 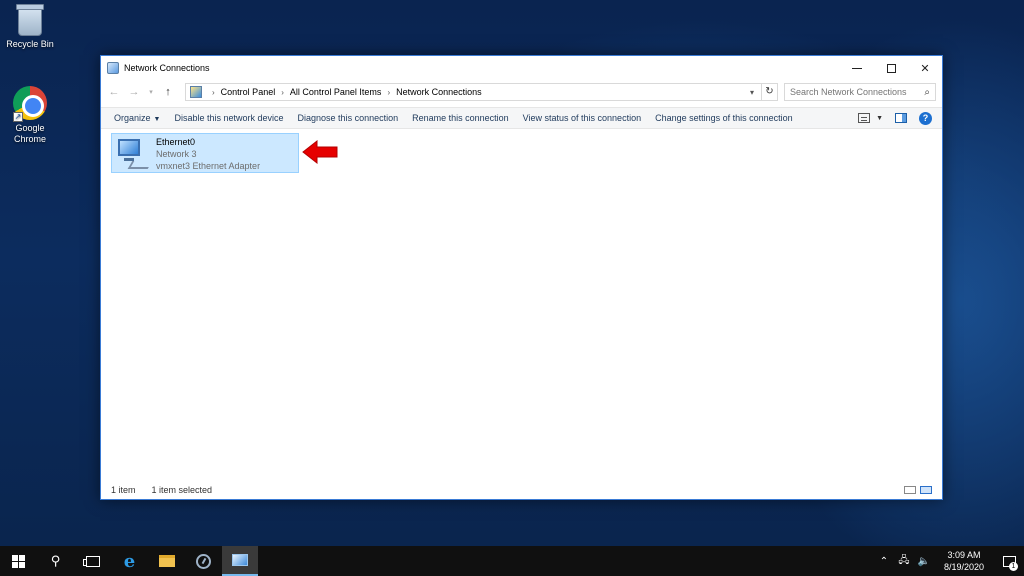 What do you see at coordinates (864, 118) in the screenshot?
I see `view-options-icon` at bounding box center [864, 118].